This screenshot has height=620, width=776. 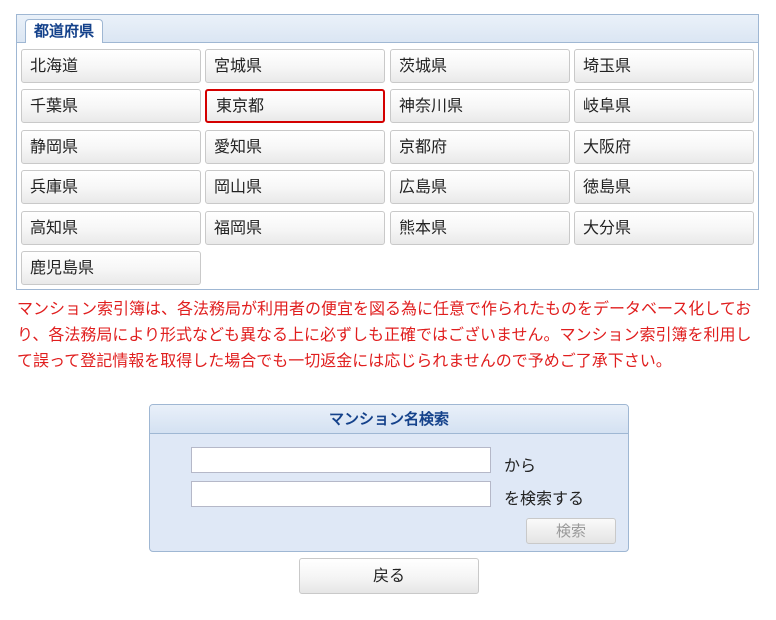 What do you see at coordinates (295, 147) in the screenshot?
I see `prefecture-button: 愛知県` at bounding box center [295, 147].